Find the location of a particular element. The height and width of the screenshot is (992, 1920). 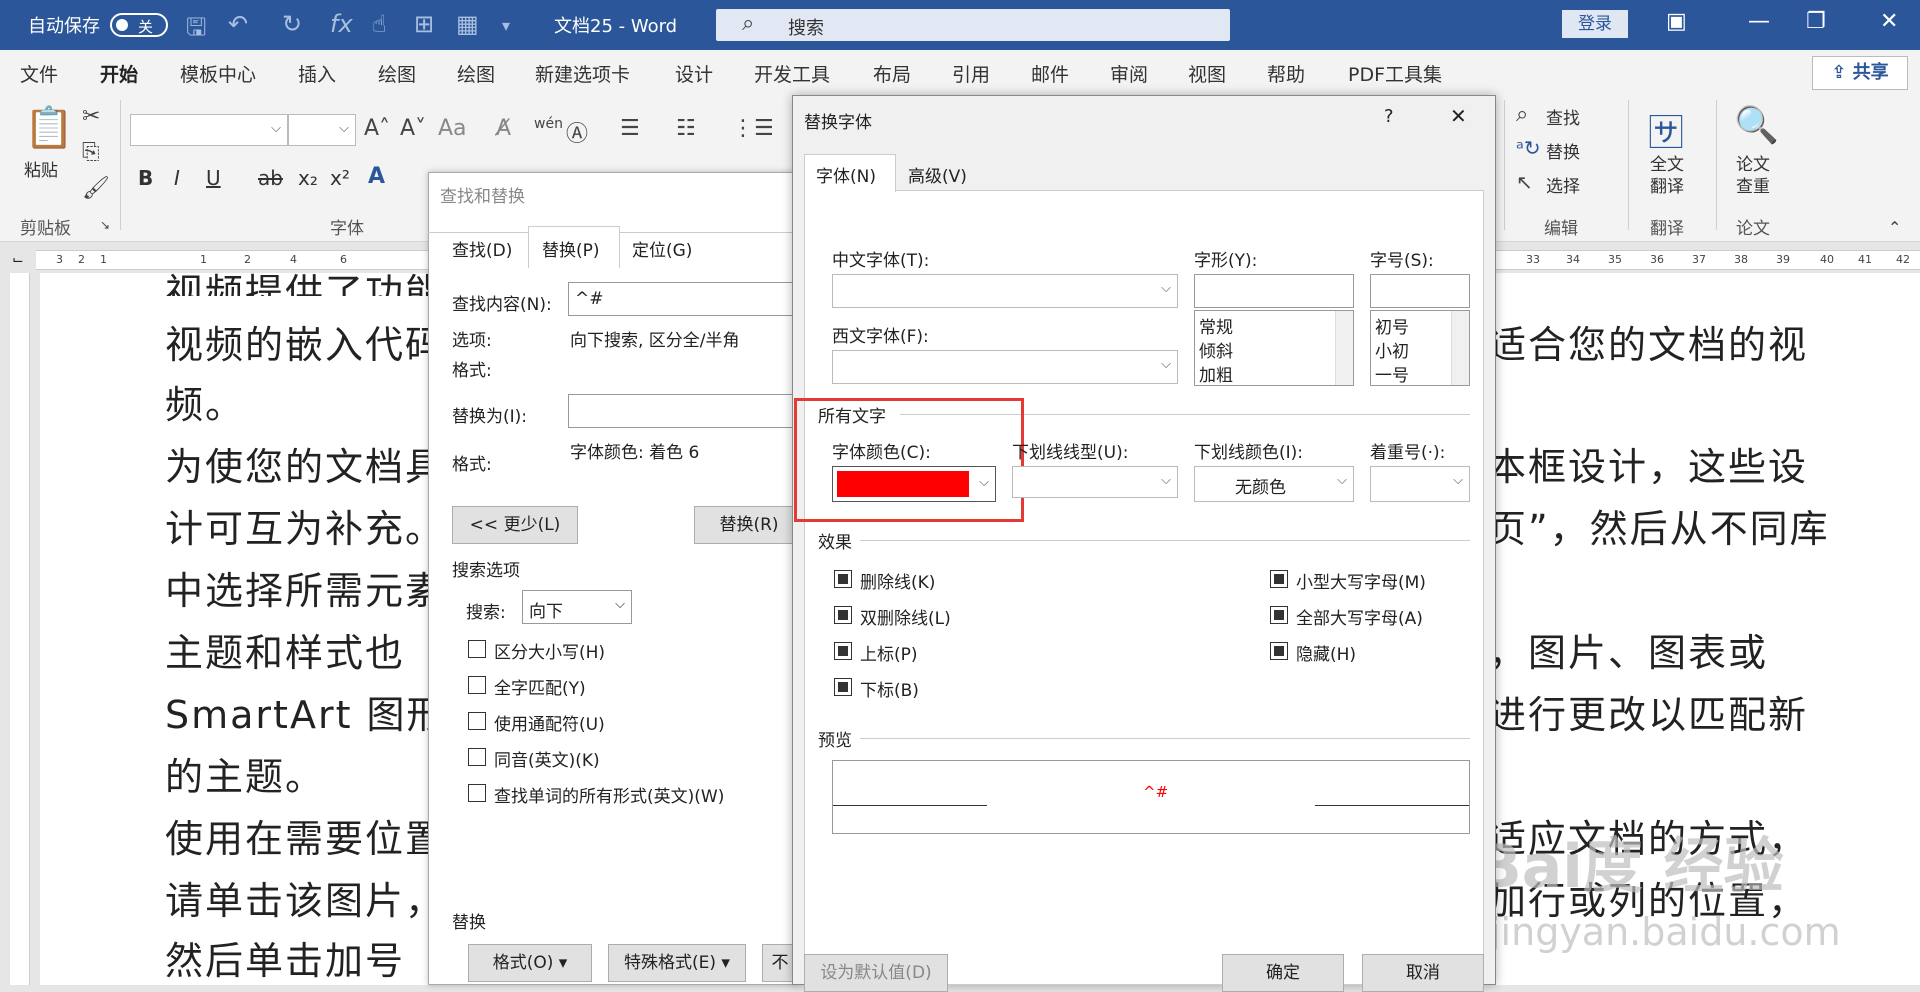

subscript-button: x₂ is located at coordinates (308, 178).